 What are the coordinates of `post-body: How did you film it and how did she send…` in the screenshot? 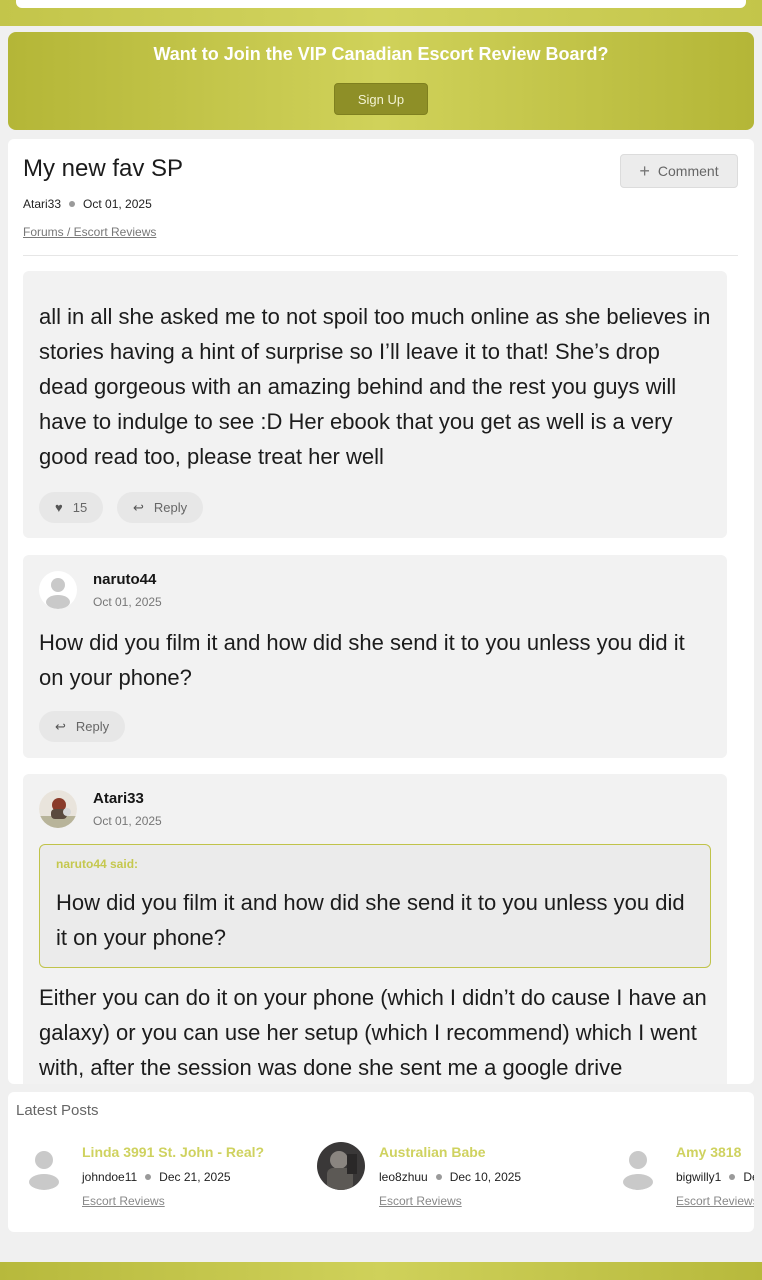 It's located at (362, 660).